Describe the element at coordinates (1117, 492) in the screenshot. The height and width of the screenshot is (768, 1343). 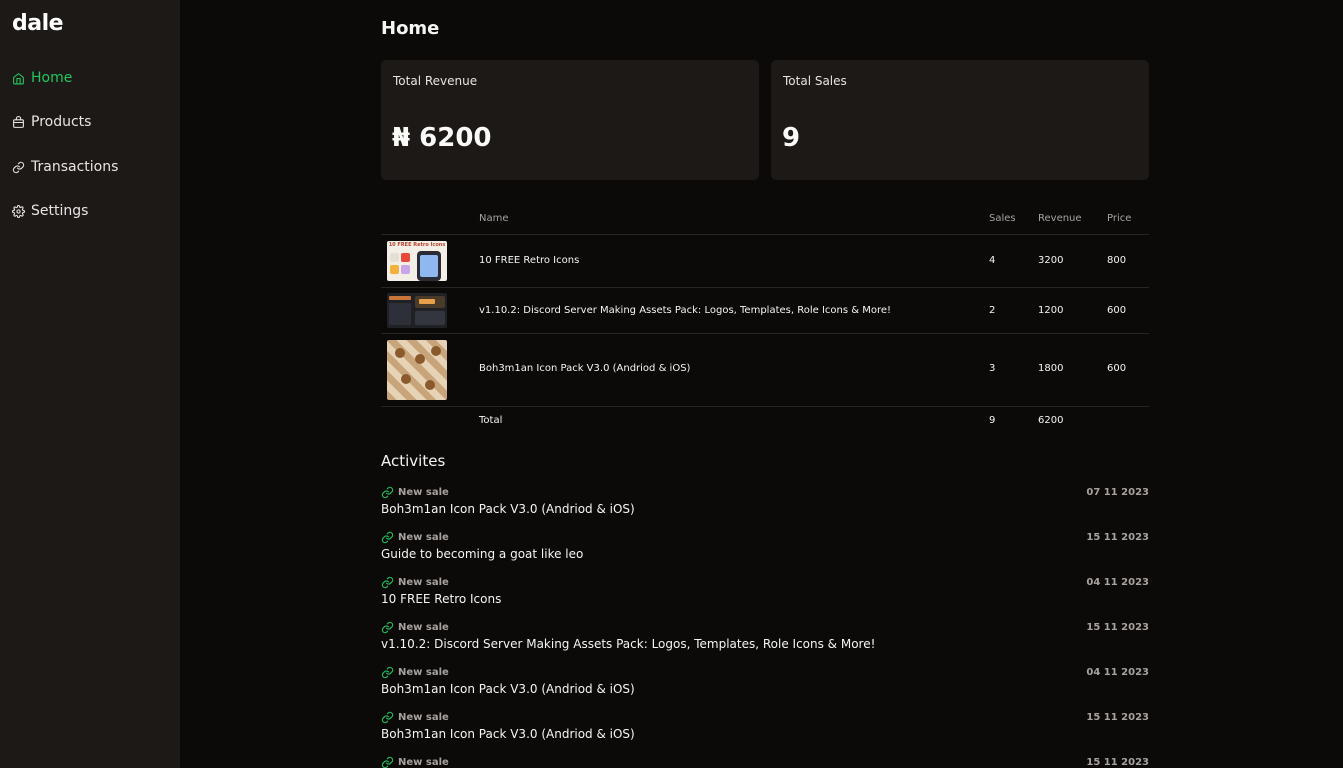
I see `activity-date: 07 11 2023` at that location.